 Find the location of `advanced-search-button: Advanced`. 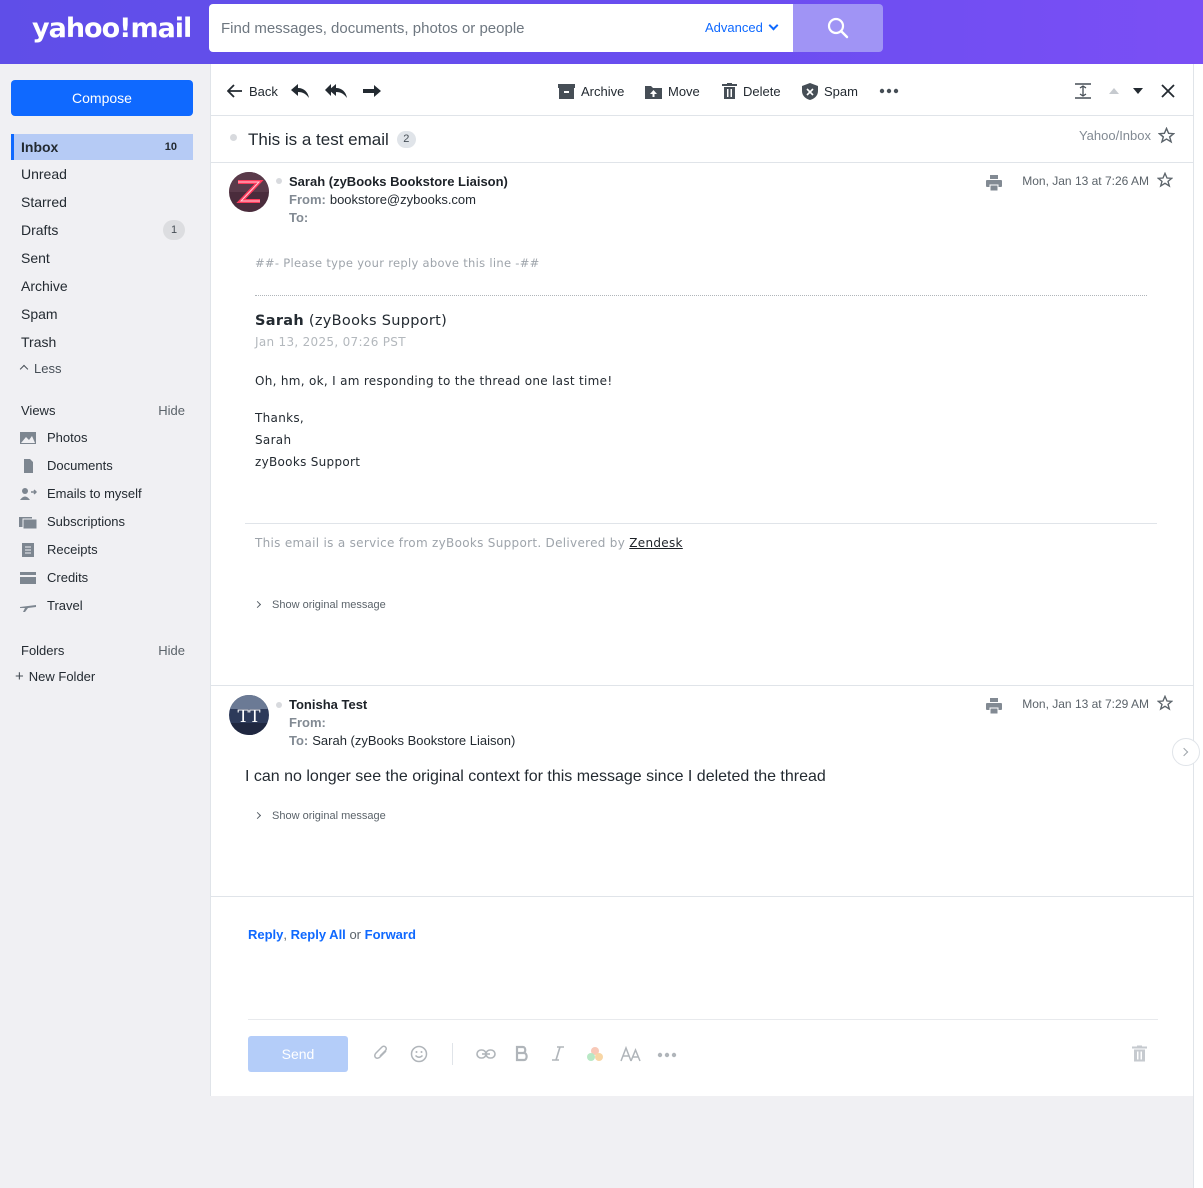

advanced-search-button: Advanced is located at coordinates (742, 27).